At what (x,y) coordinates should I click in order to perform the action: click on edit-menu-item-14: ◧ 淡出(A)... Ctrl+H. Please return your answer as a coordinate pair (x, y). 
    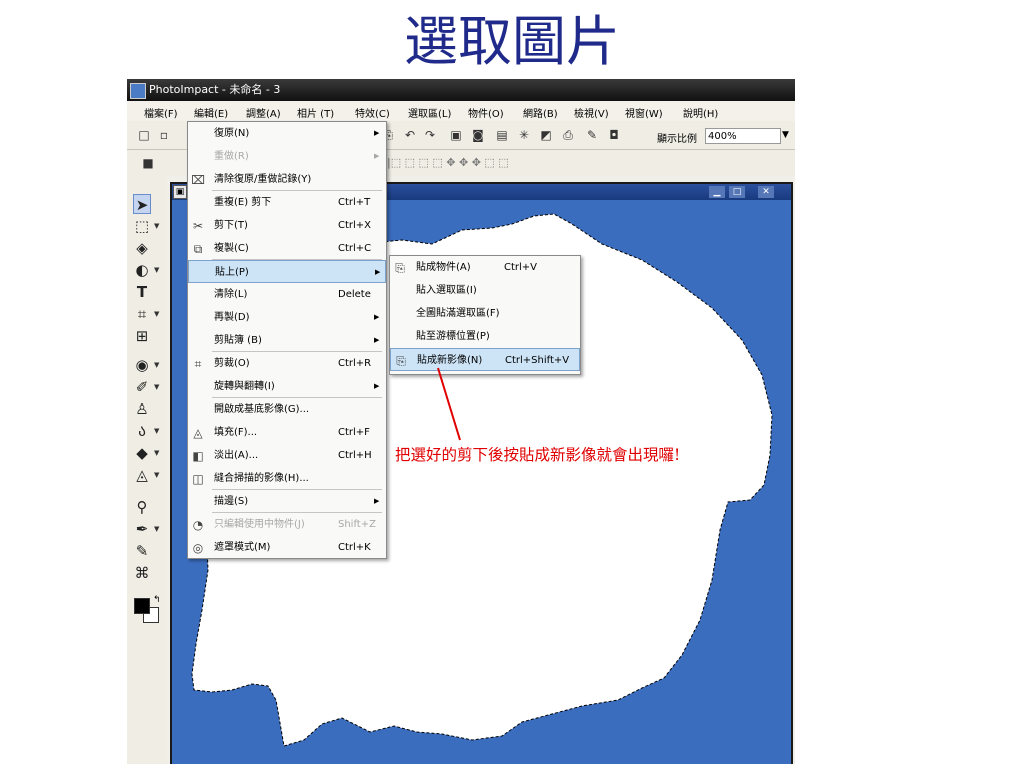
    Looking at the image, I should click on (287, 455).